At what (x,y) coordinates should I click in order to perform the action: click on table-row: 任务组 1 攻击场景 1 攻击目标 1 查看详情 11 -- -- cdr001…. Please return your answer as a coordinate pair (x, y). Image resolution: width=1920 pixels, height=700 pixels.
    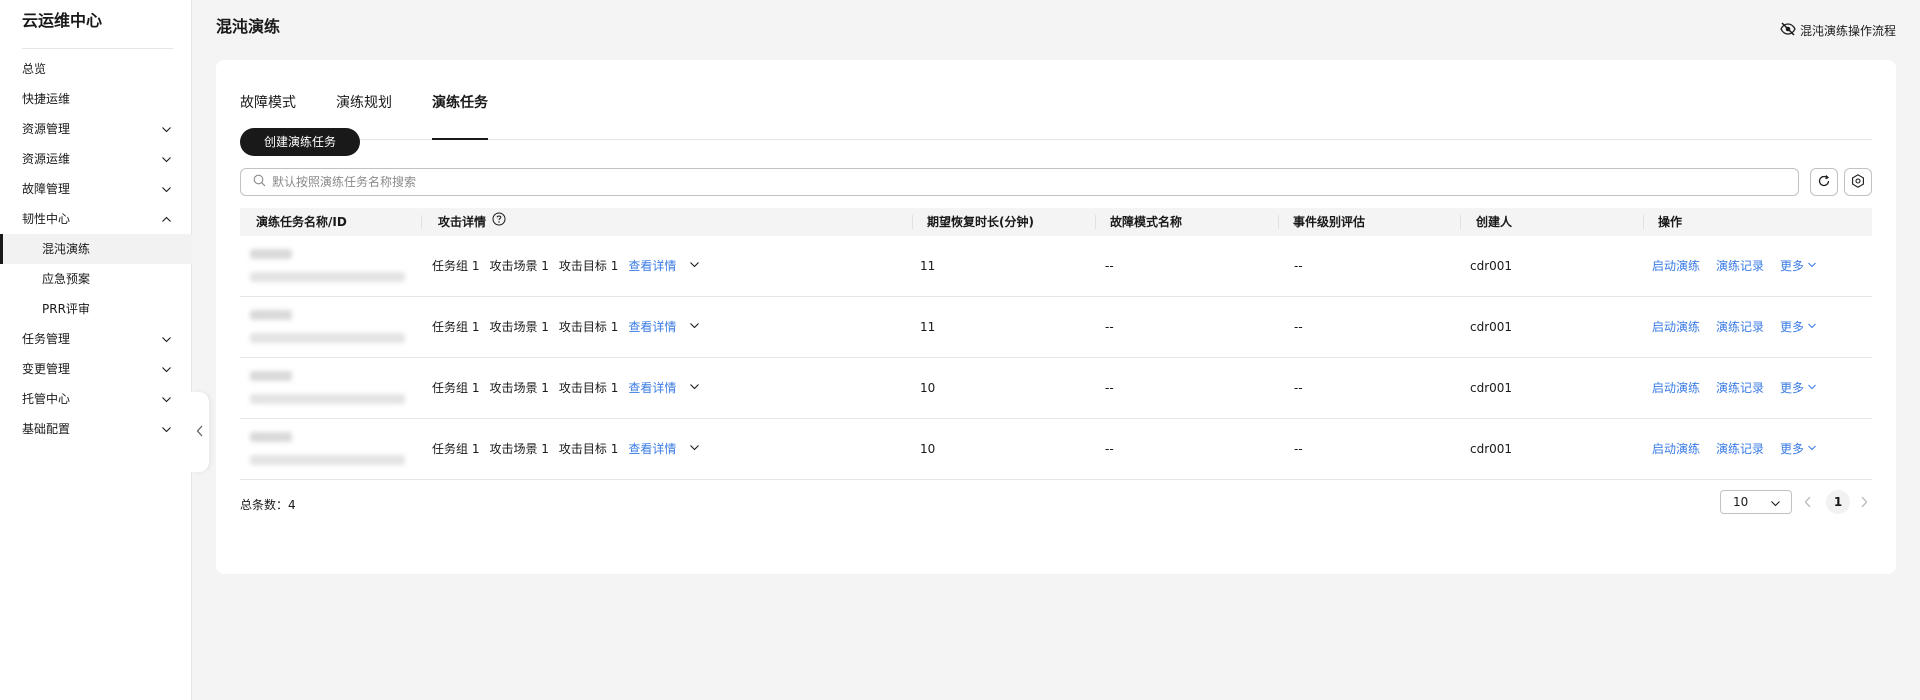
    Looking at the image, I should click on (1056, 327).